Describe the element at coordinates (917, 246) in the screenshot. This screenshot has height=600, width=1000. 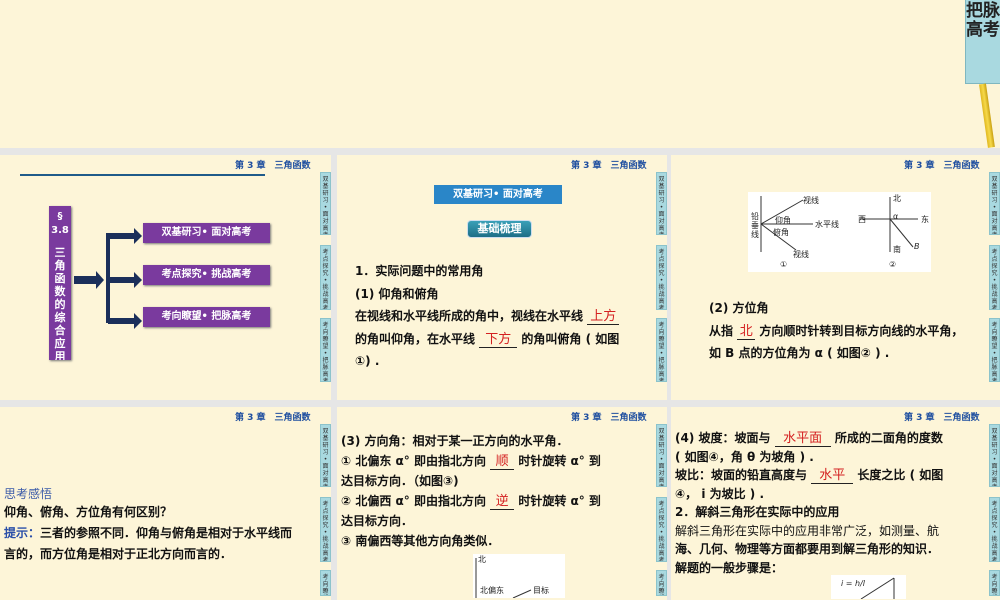
I see `fig-label: B` at that location.